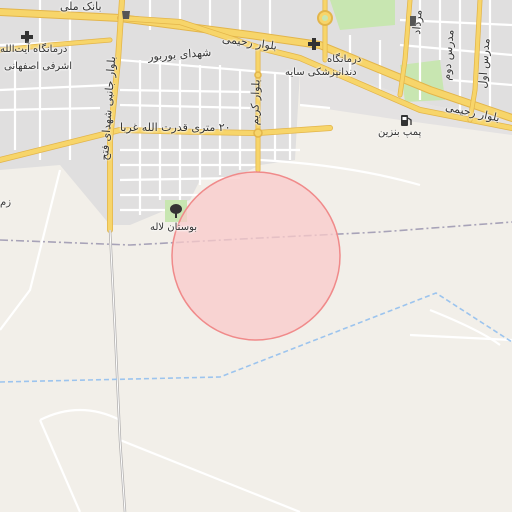  I want to click on label-gas-station: پمپ بنزین, so click(400, 132).